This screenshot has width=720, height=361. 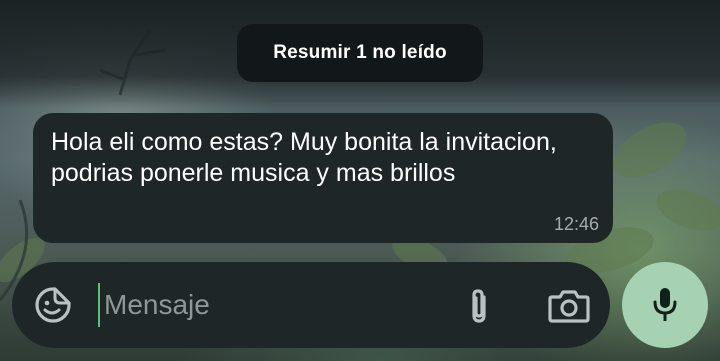 What do you see at coordinates (479, 306) in the screenshot?
I see `paperclip-icon` at bounding box center [479, 306].